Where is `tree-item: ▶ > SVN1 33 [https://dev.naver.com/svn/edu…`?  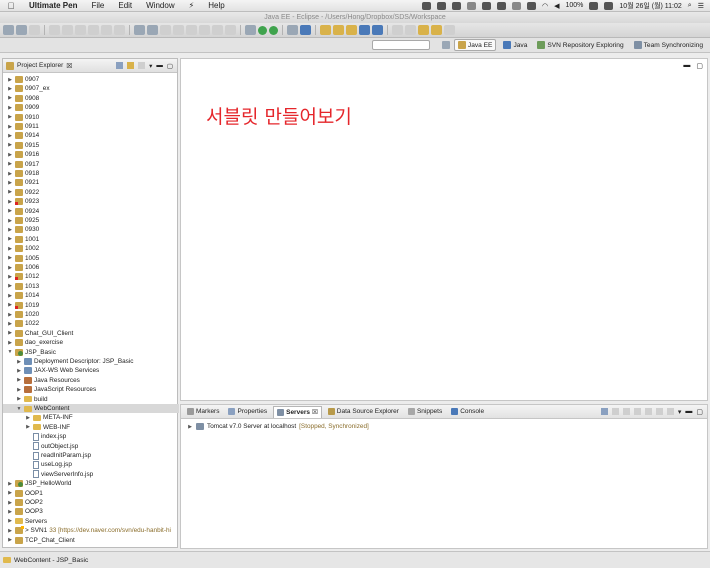 tree-item: ▶ > SVN1 33 [https://dev.naver.com/svn/edu… is located at coordinates (89, 530).